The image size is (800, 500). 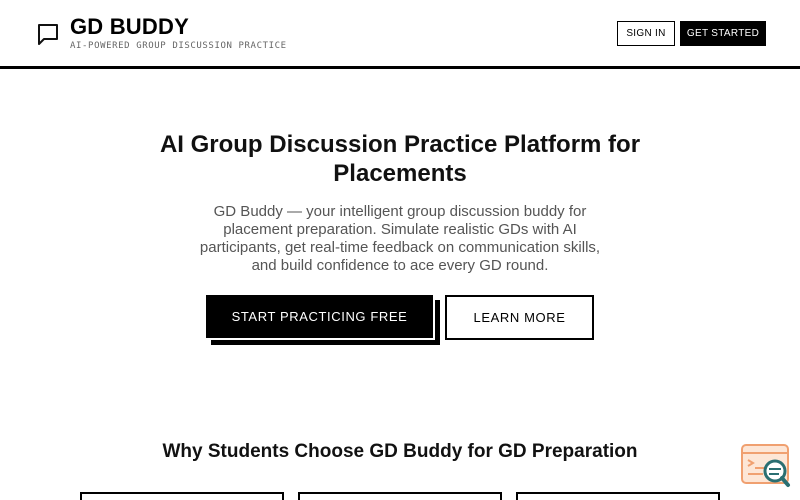 I want to click on brand-tagline: AI-POWERED GROUP DISCUSSION PRACTICE, so click(x=178, y=46).